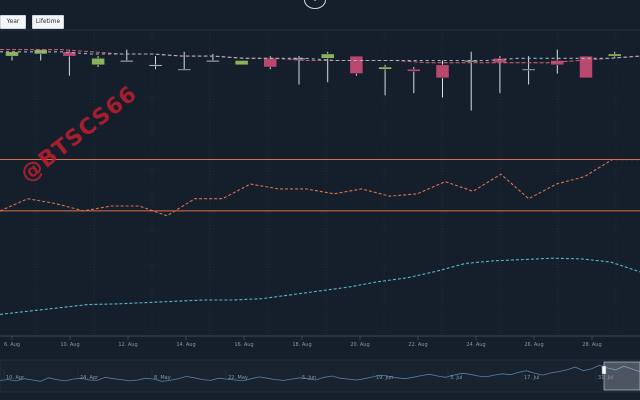  Describe the element at coordinates (309, 378) in the screenshot. I see `navigator-label: 5. Jun` at that location.